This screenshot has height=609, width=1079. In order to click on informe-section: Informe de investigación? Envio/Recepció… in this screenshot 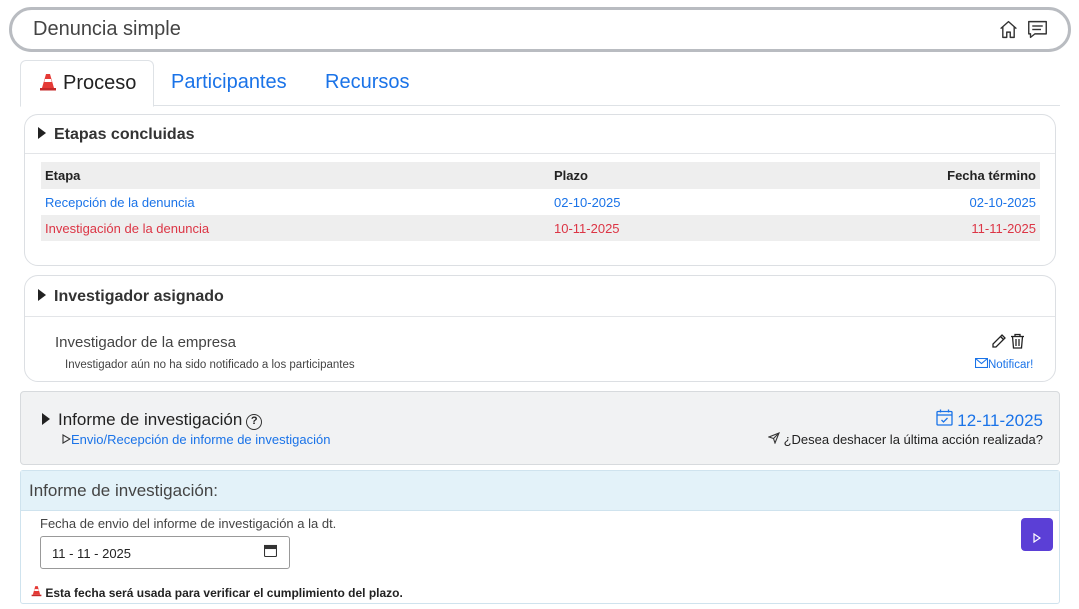, I will do `click(540, 428)`.